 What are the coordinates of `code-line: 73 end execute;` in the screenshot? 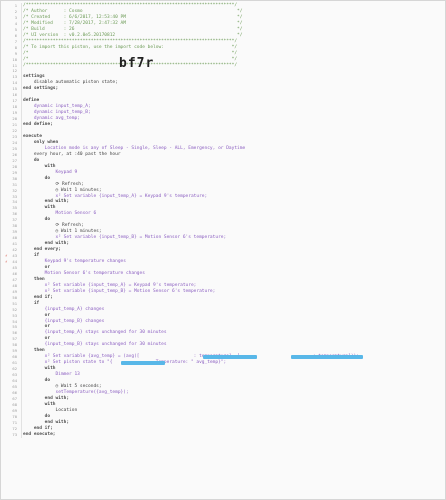 It's located at (223, 434).